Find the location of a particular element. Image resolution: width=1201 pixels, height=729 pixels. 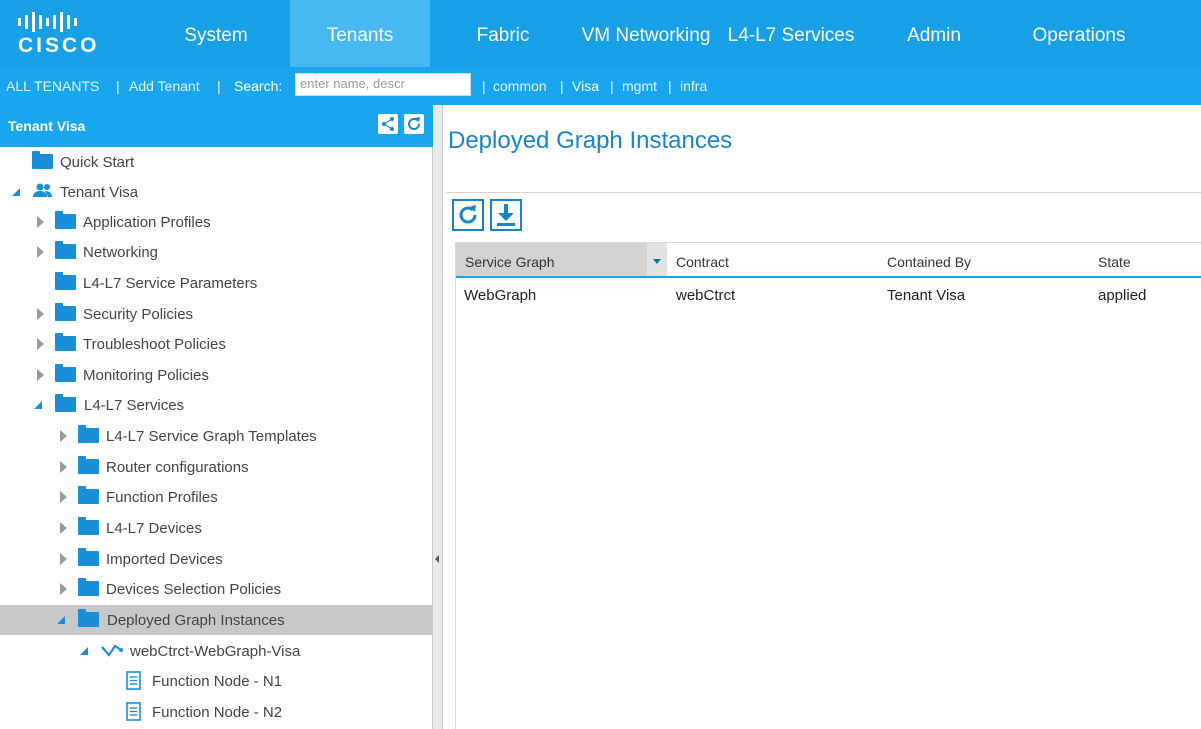

download-button is located at coordinates (506, 215).